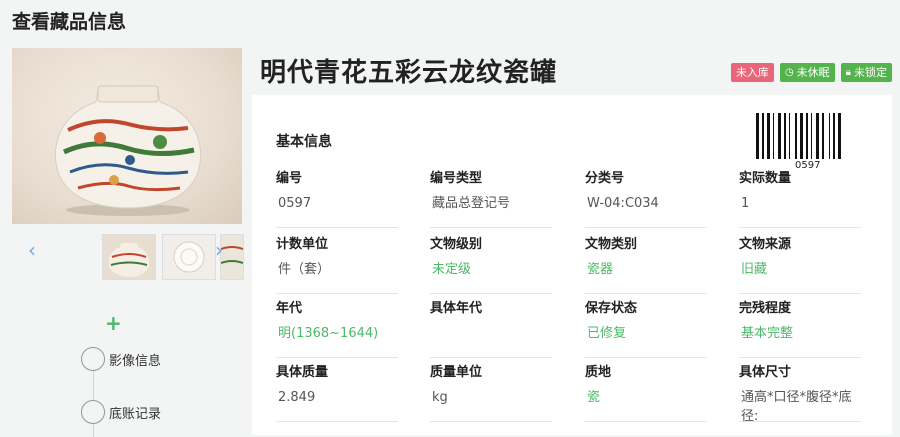  What do you see at coordinates (646, 391) in the screenshot?
I see `info-field: 质地瓷` at bounding box center [646, 391].